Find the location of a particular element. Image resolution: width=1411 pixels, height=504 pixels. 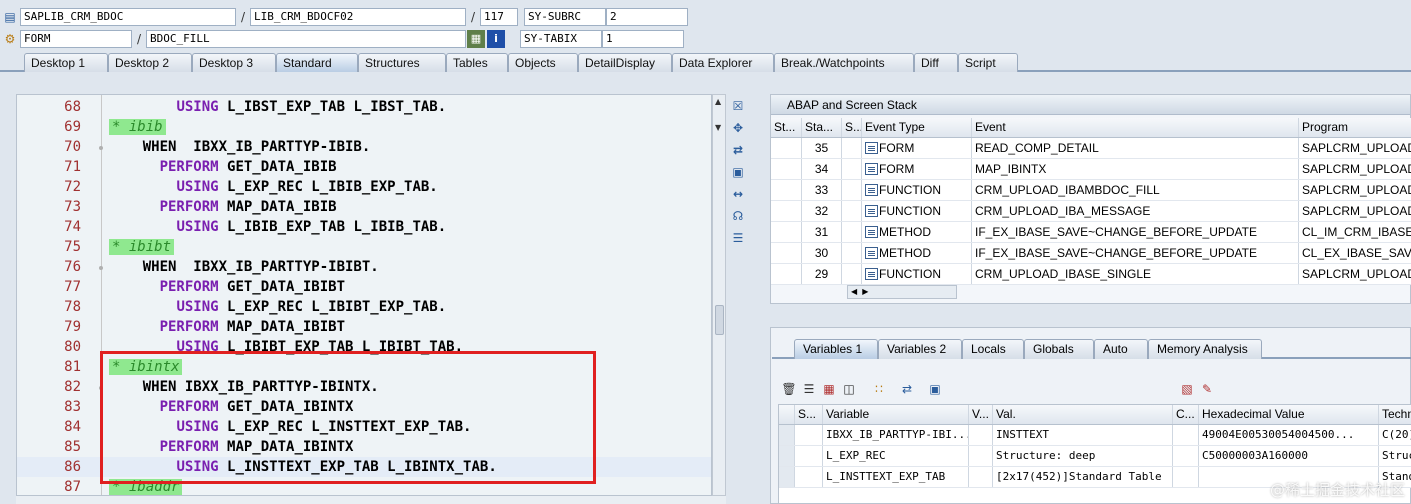

code-line: 71 PERFORM GET_DATA_IBIB is located at coordinates (364, 167).